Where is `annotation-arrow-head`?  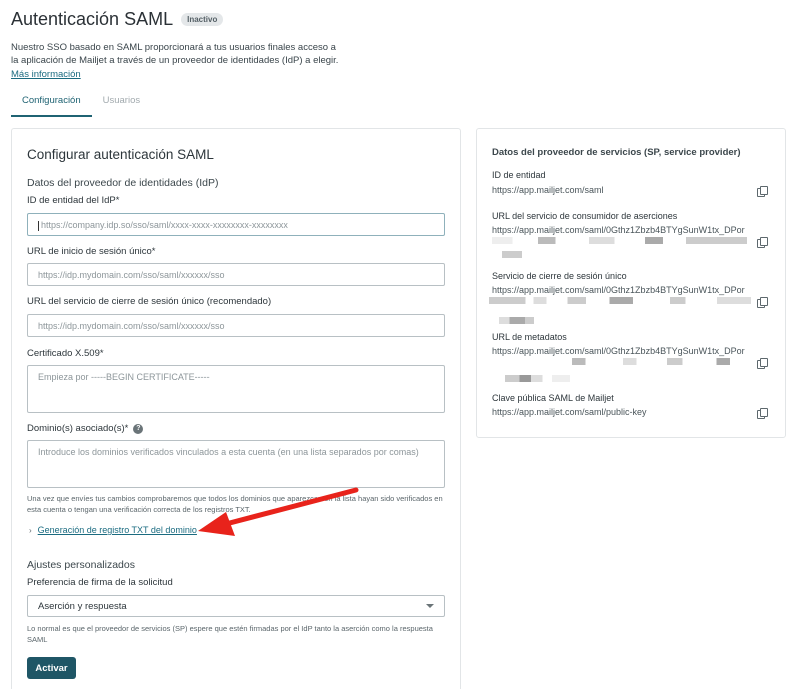 annotation-arrow-head is located at coordinates (216, 524).